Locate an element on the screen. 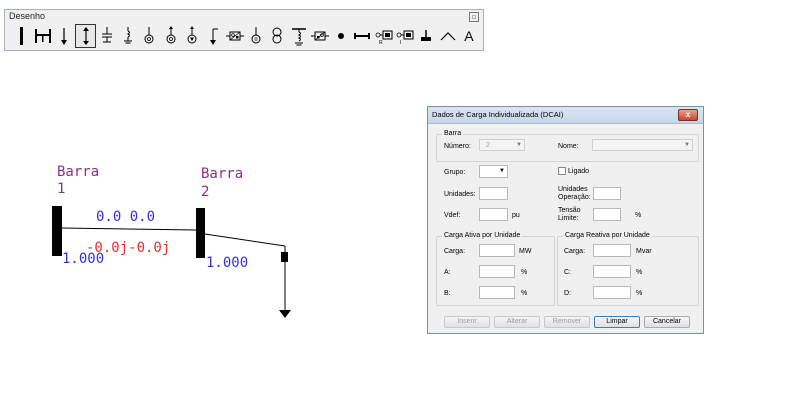  tensao-limite-input is located at coordinates (607, 214).